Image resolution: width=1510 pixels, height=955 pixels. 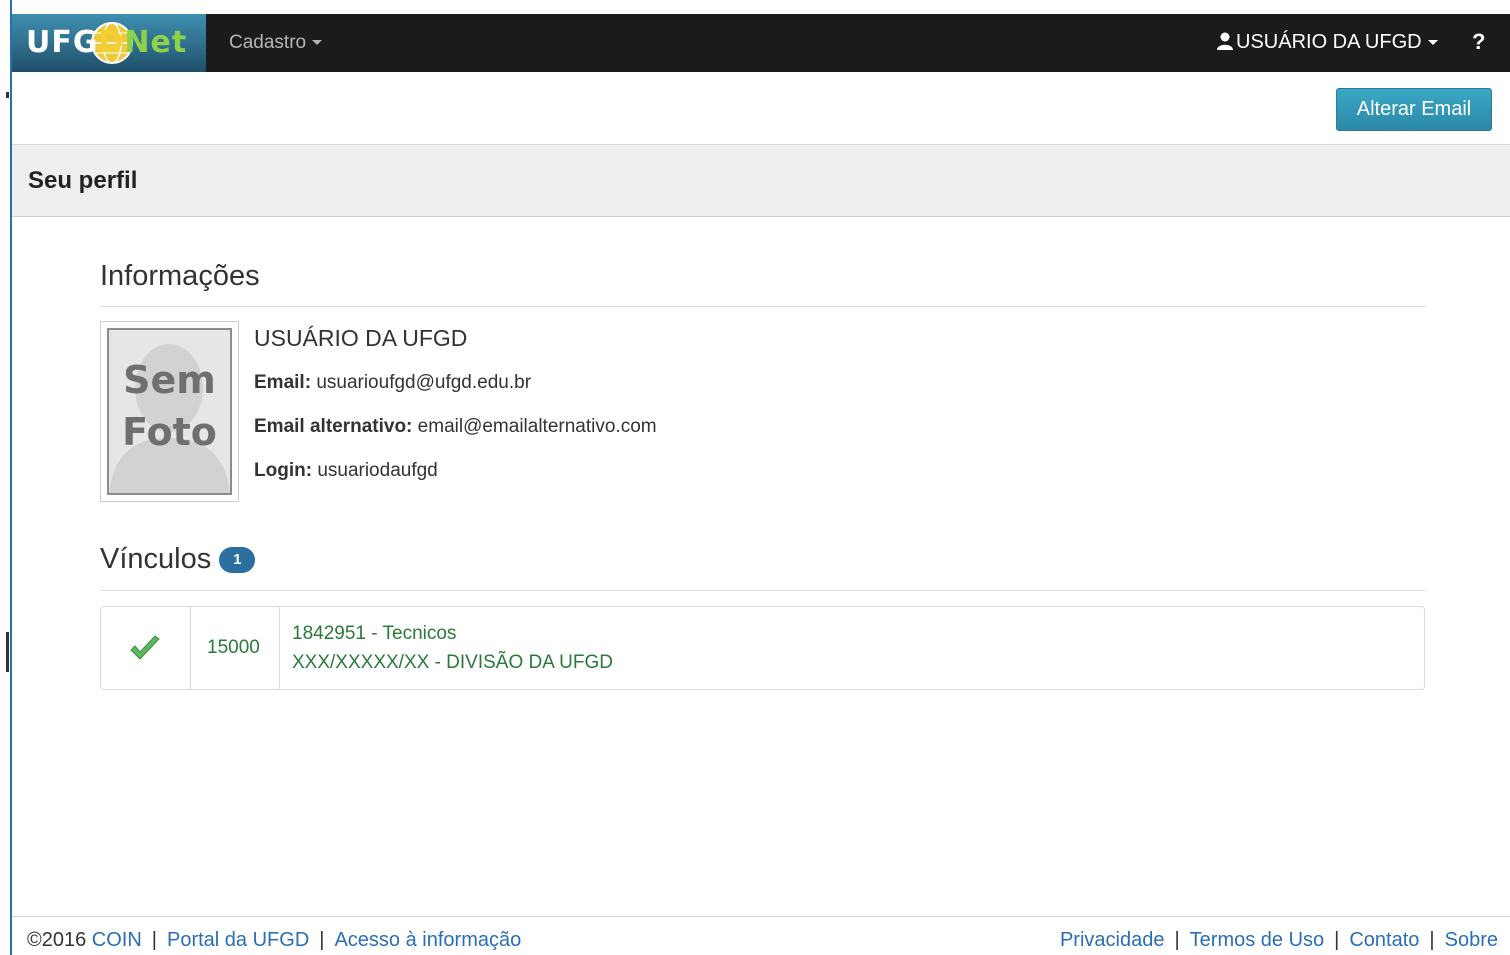 I want to click on user-icon, so click(x=1225, y=41).